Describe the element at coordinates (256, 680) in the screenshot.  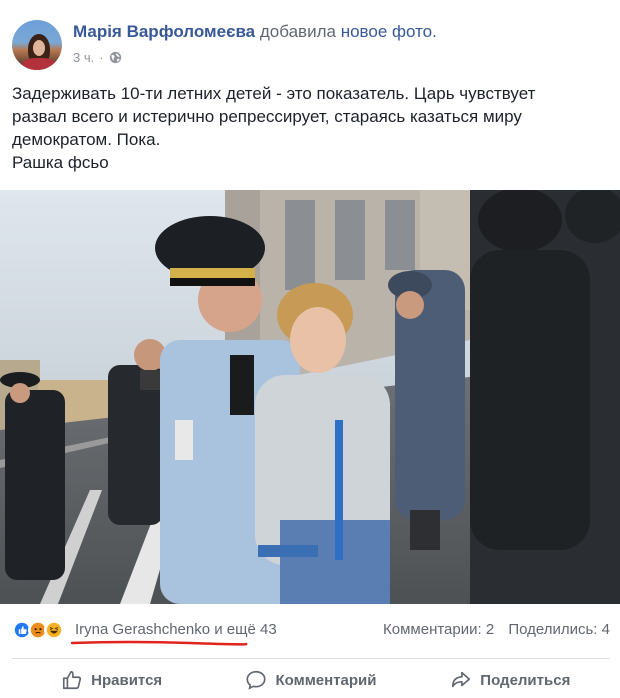
I see `comment-icon` at that location.